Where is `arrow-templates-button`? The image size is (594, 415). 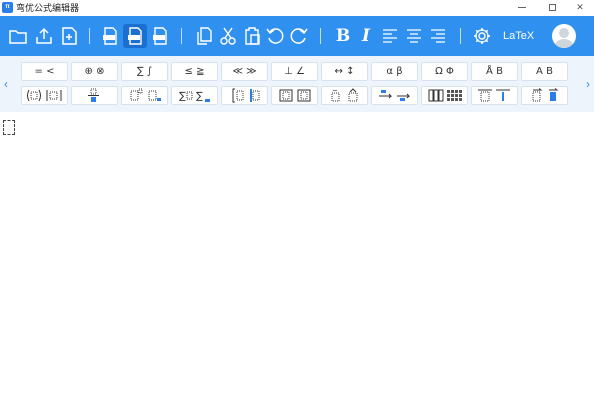 arrow-templates-button is located at coordinates (394, 95).